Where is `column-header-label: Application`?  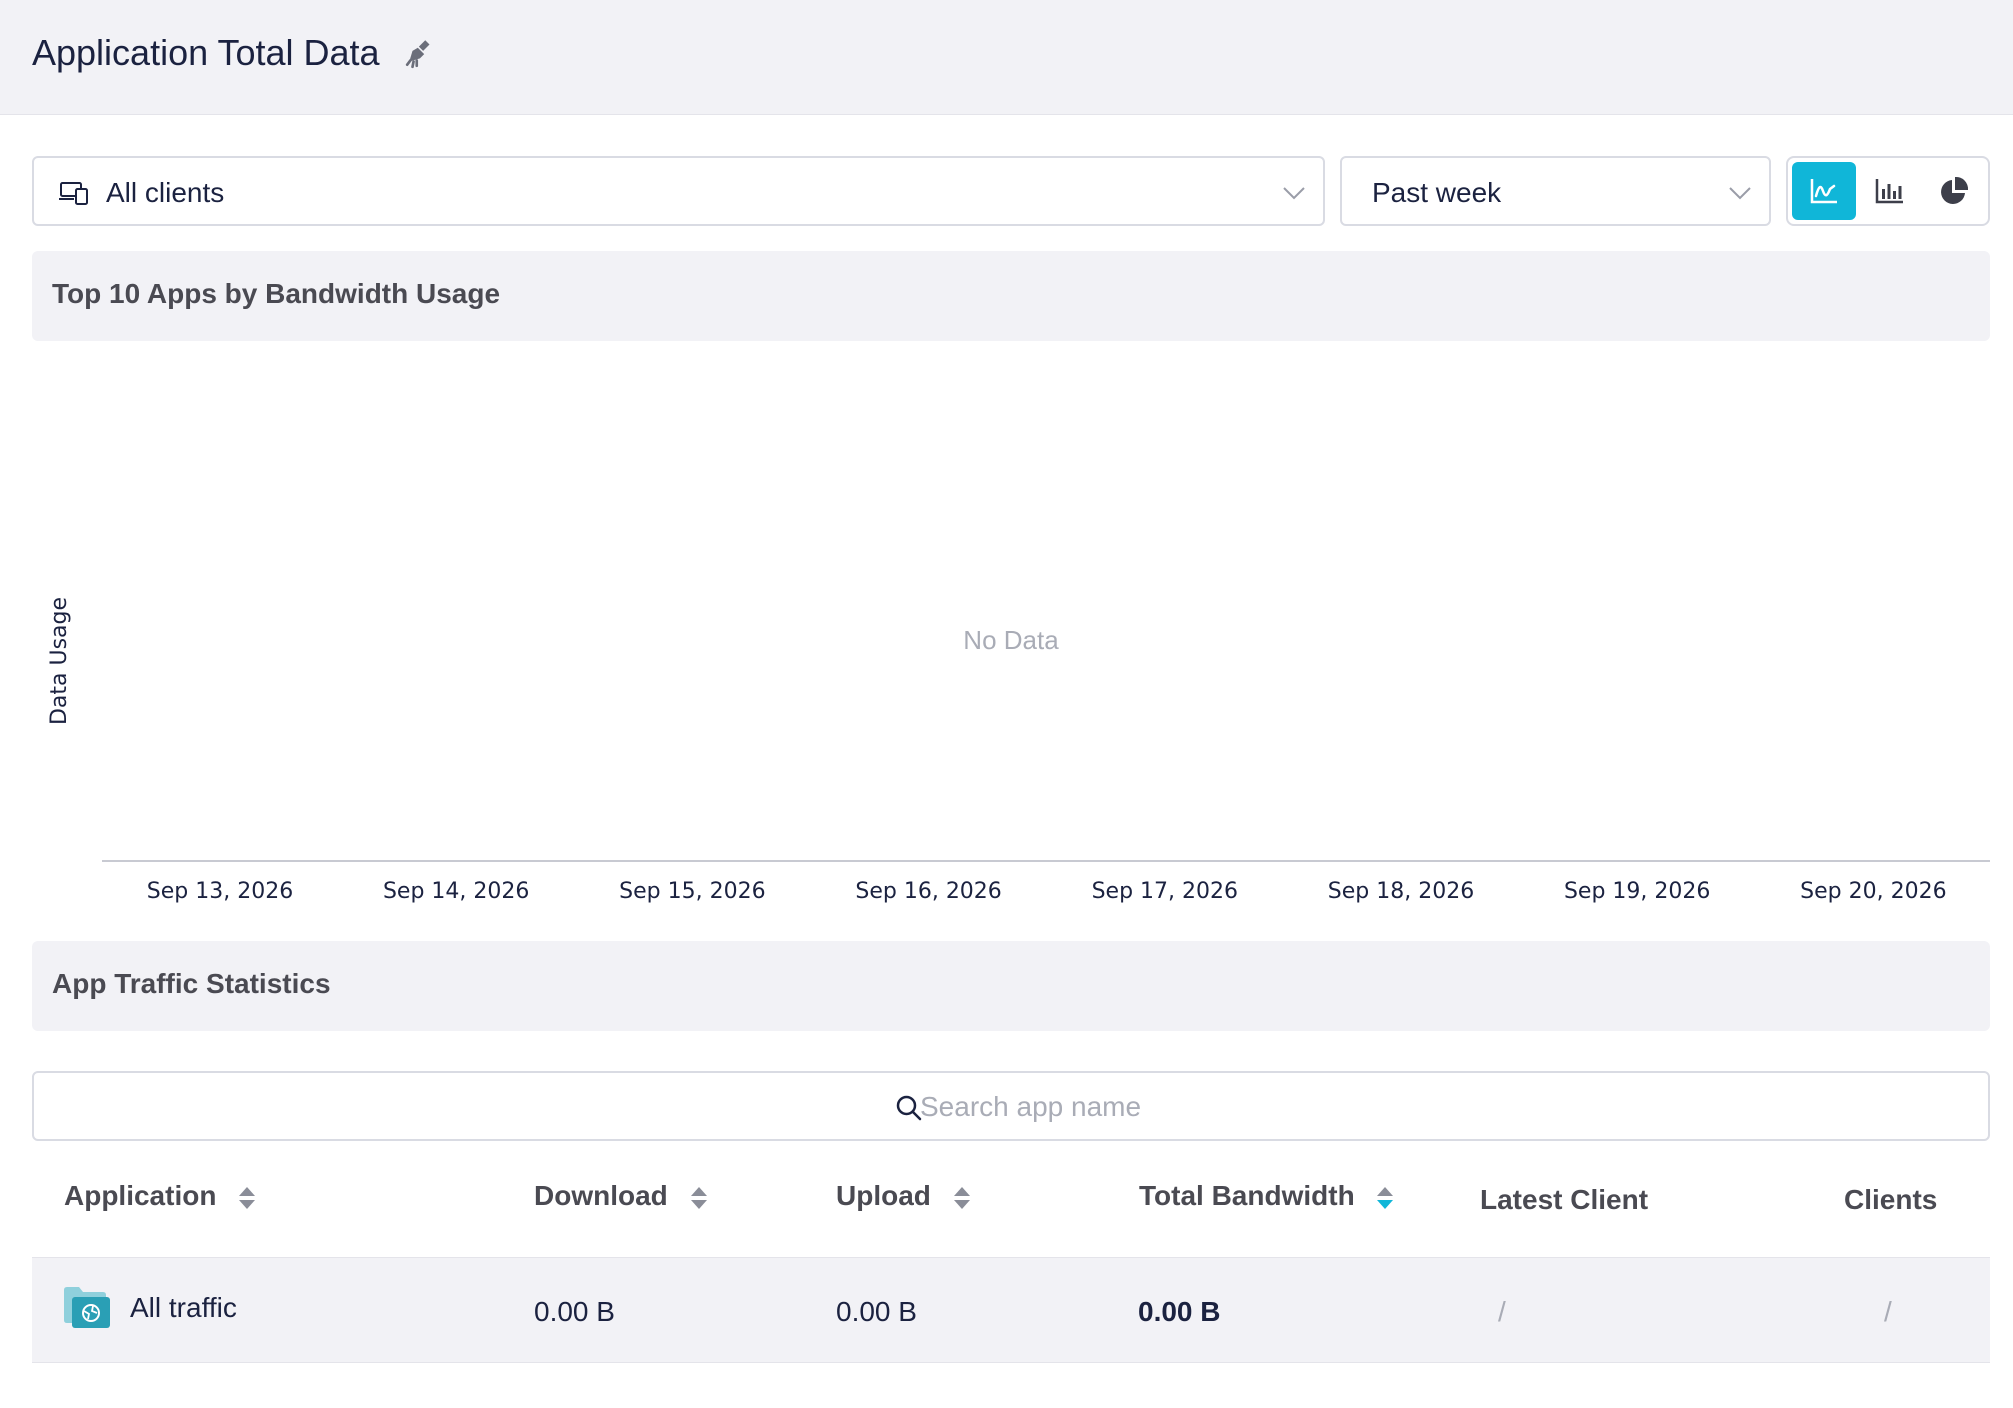
column-header-label: Application is located at coordinates (140, 1195).